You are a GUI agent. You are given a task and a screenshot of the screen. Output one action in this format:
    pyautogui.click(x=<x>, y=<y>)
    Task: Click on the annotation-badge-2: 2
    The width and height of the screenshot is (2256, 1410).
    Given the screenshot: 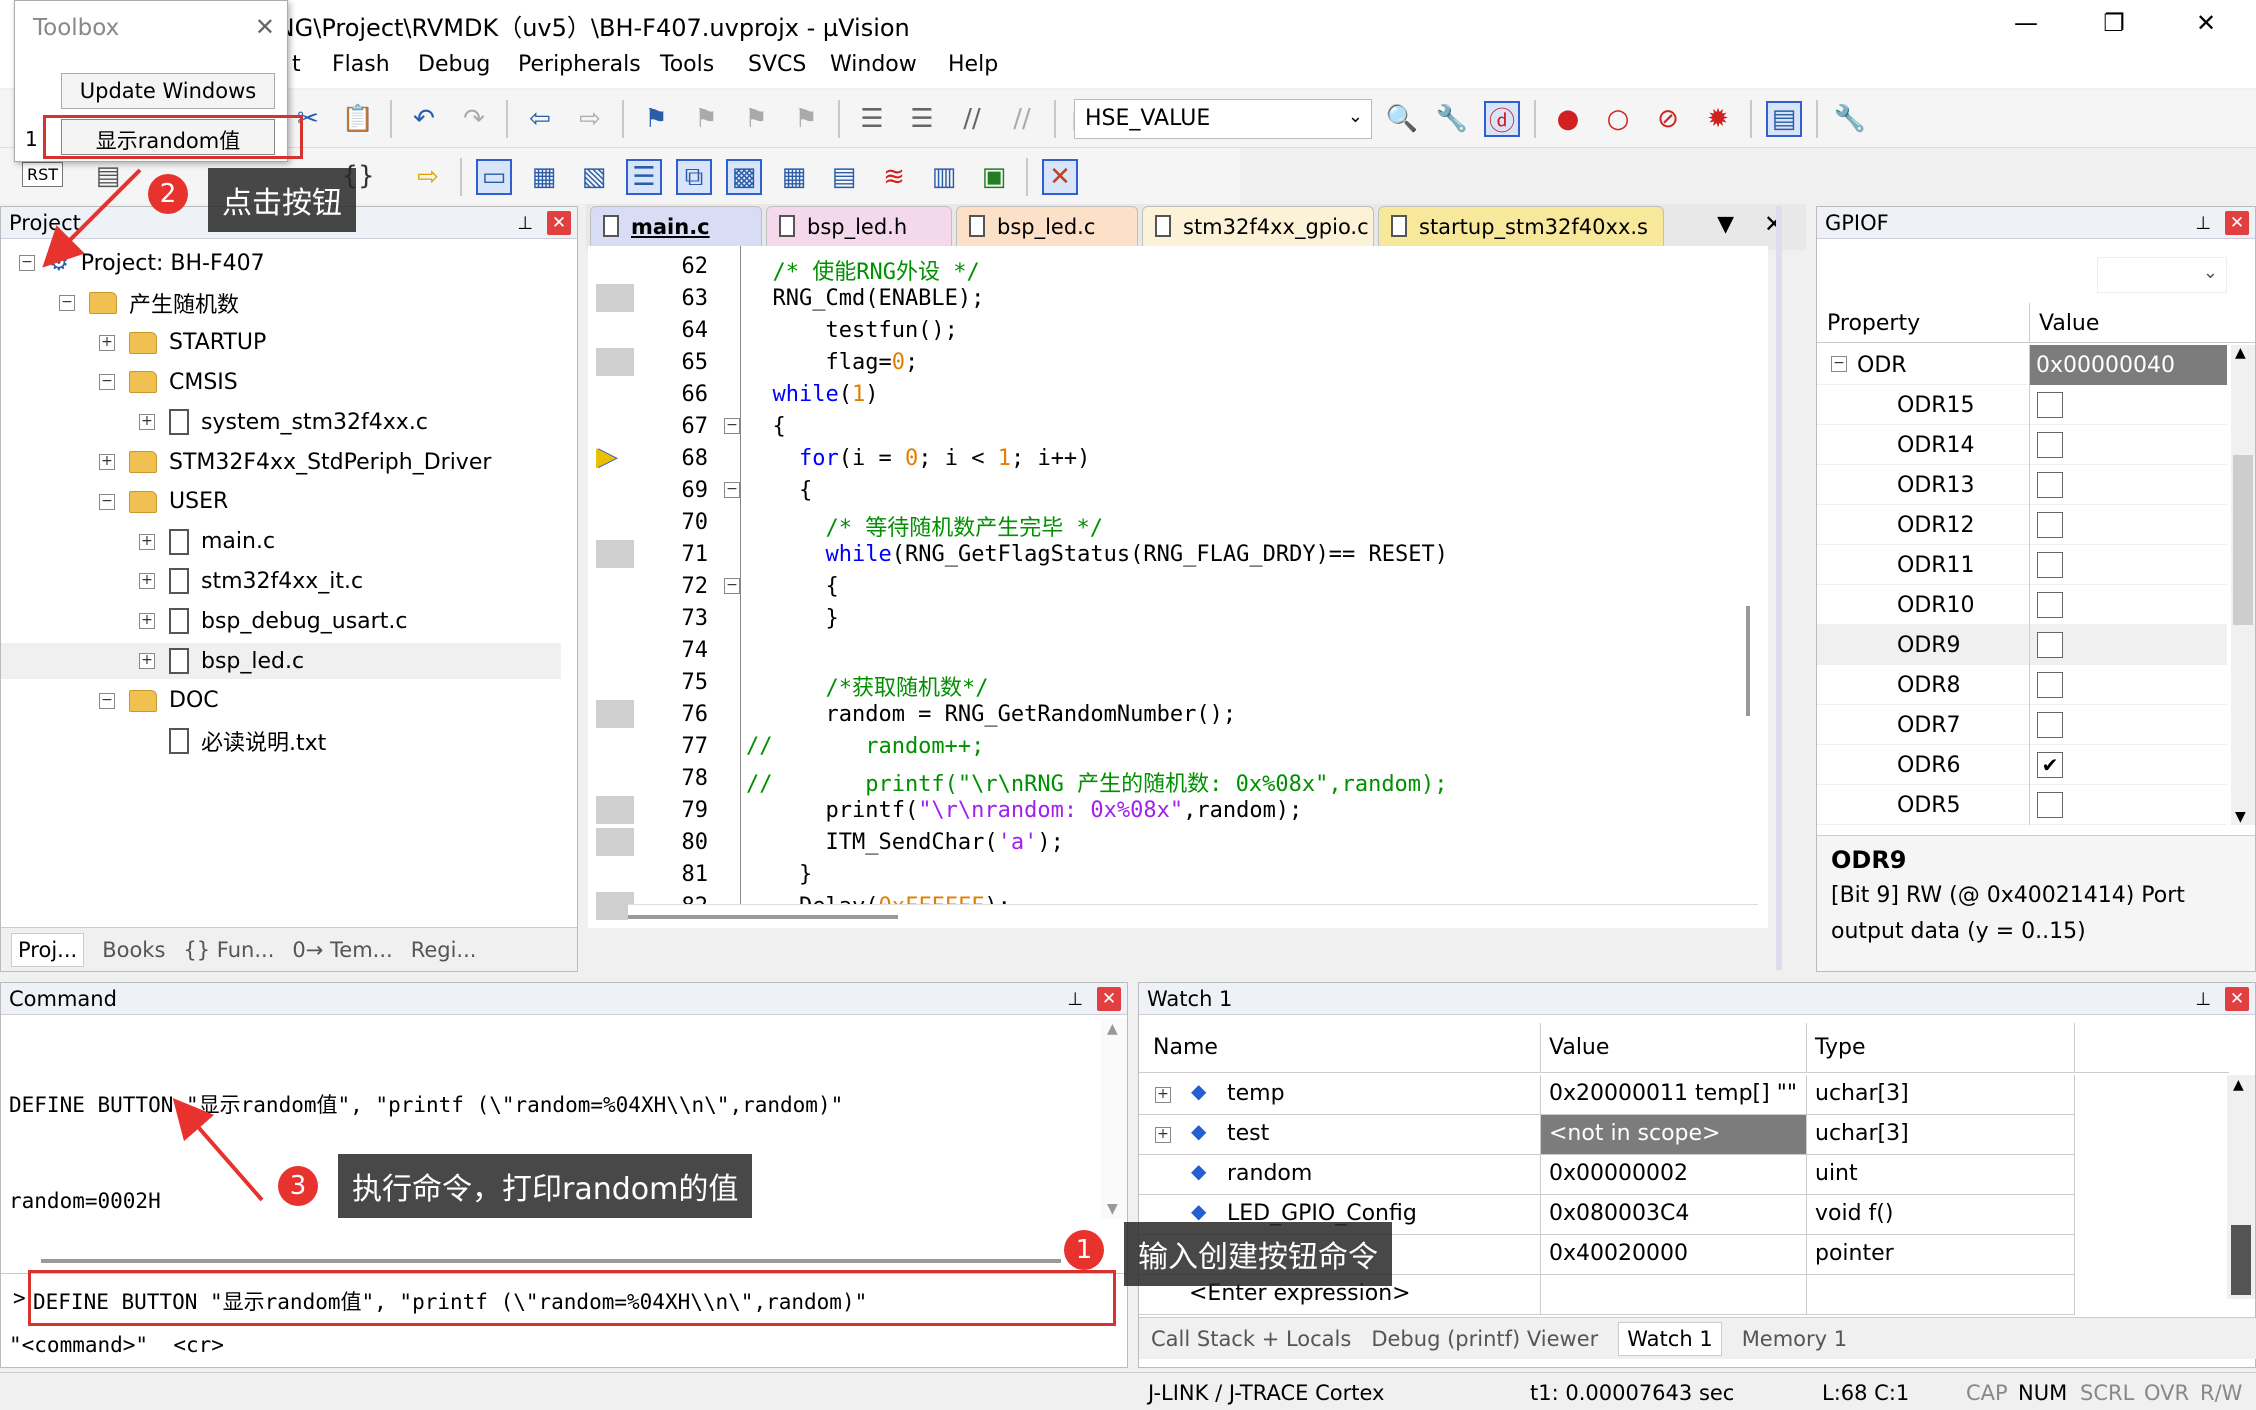 What is the action you would take?
    pyautogui.click(x=168, y=194)
    